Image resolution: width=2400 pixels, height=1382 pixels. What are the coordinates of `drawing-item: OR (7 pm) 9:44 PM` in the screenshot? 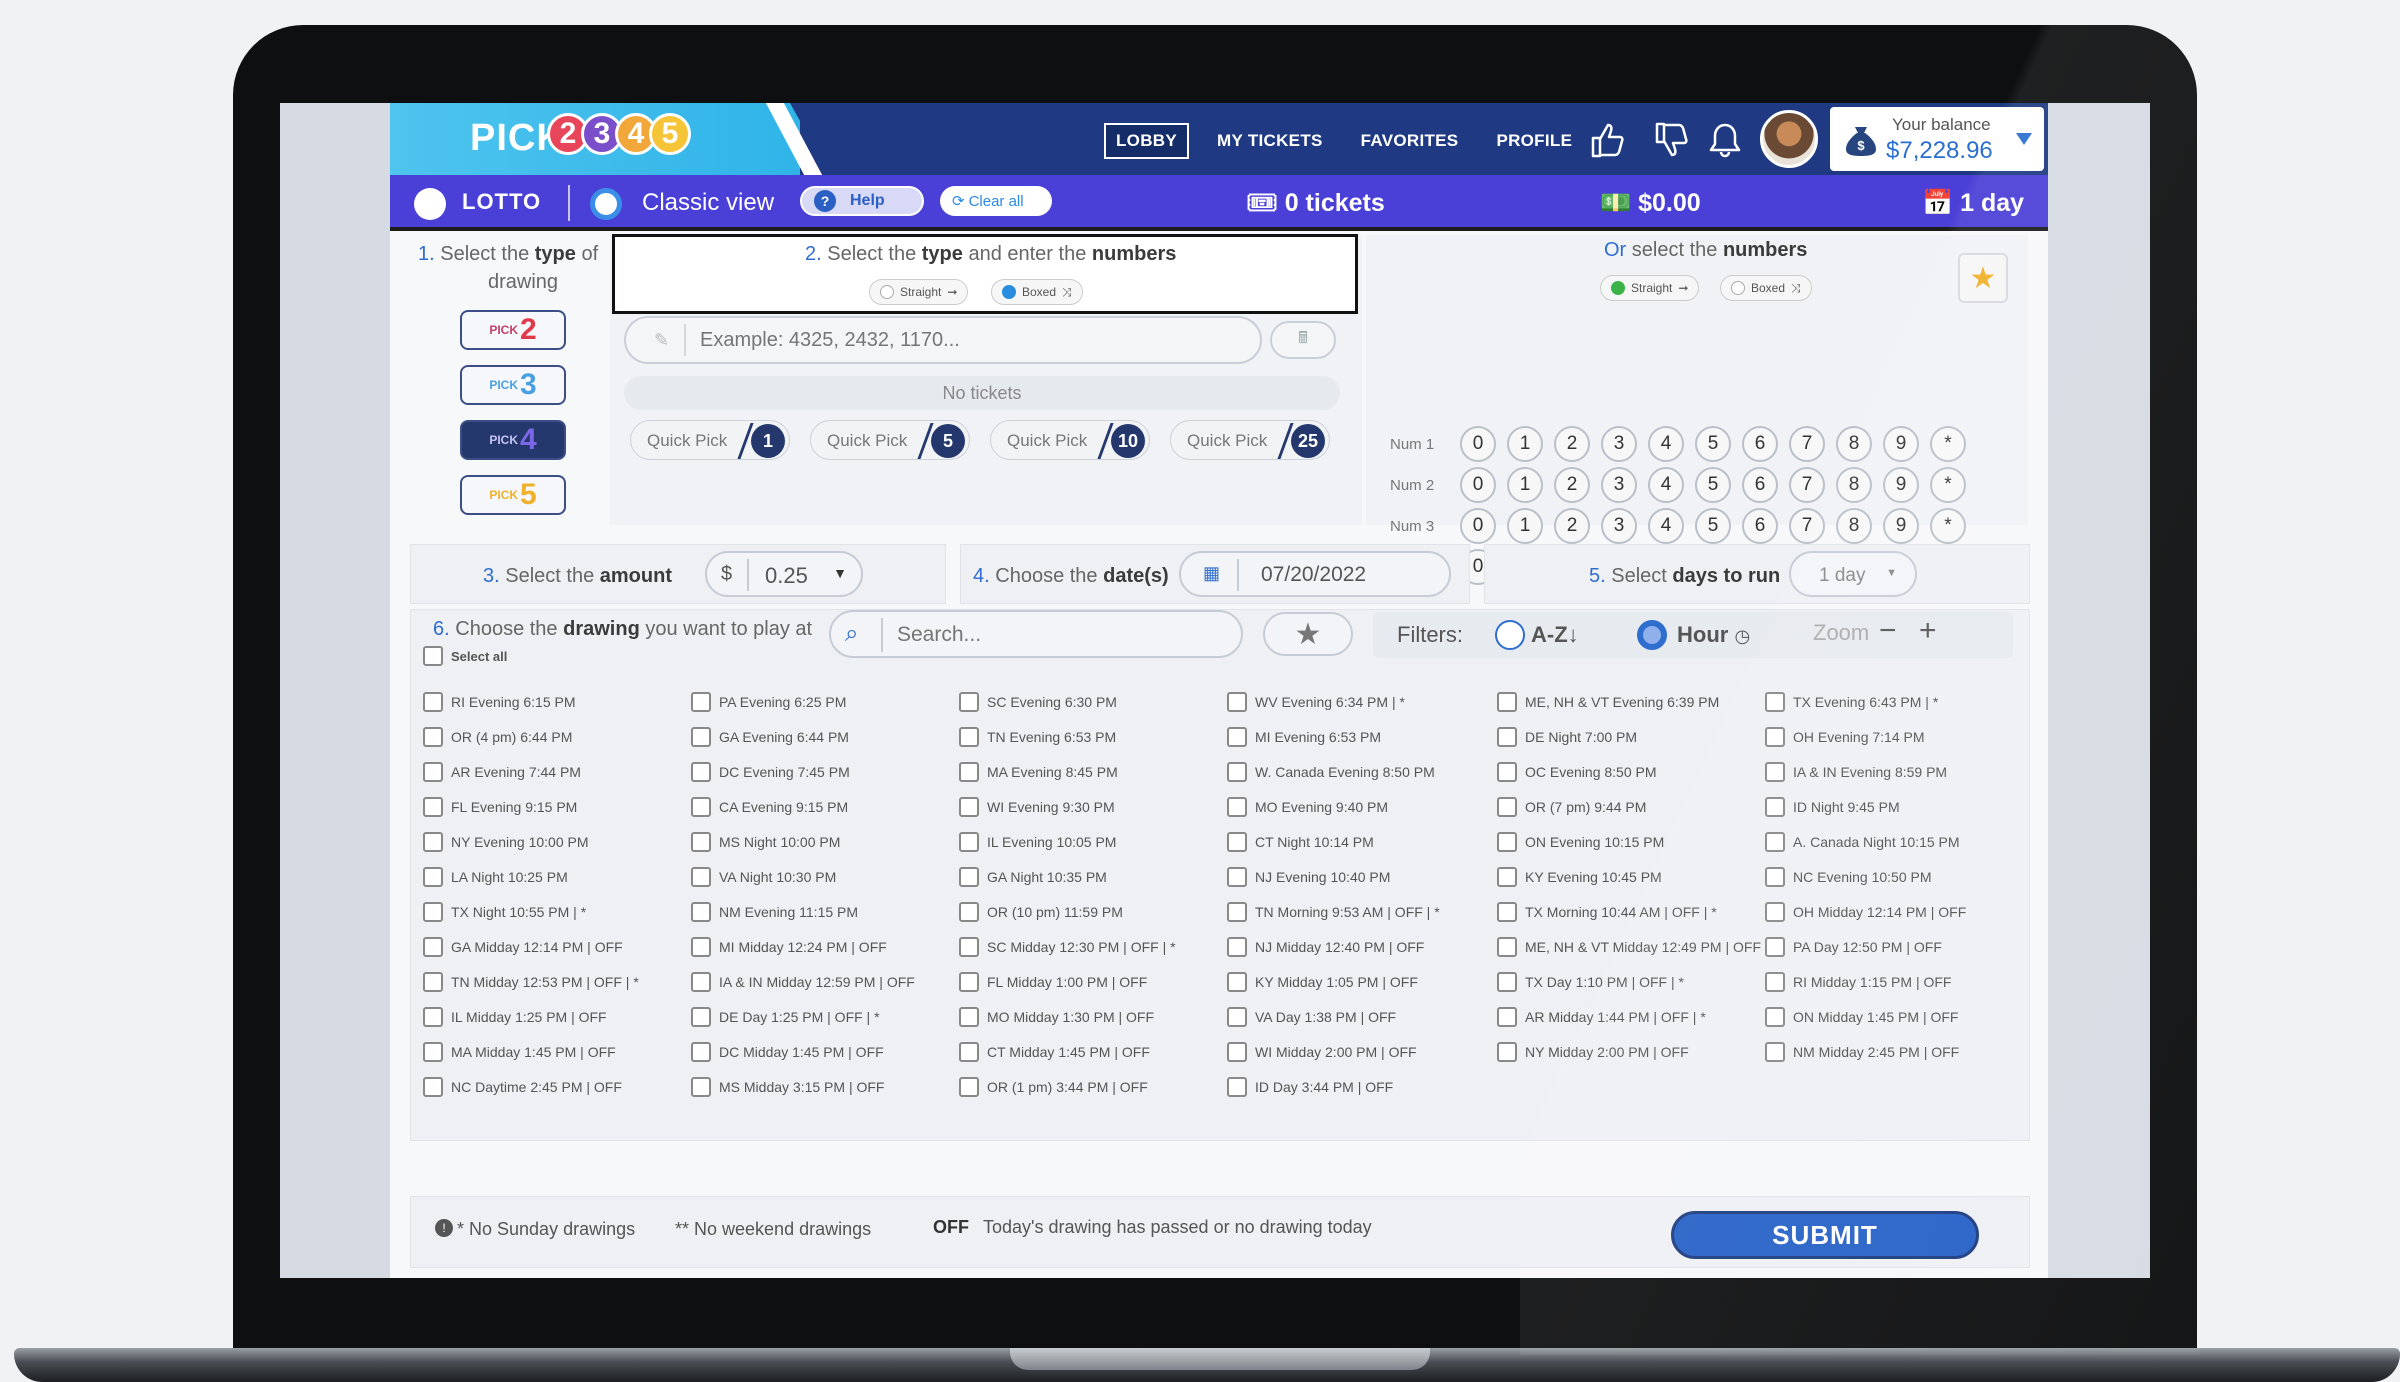 It's located at (1571, 807).